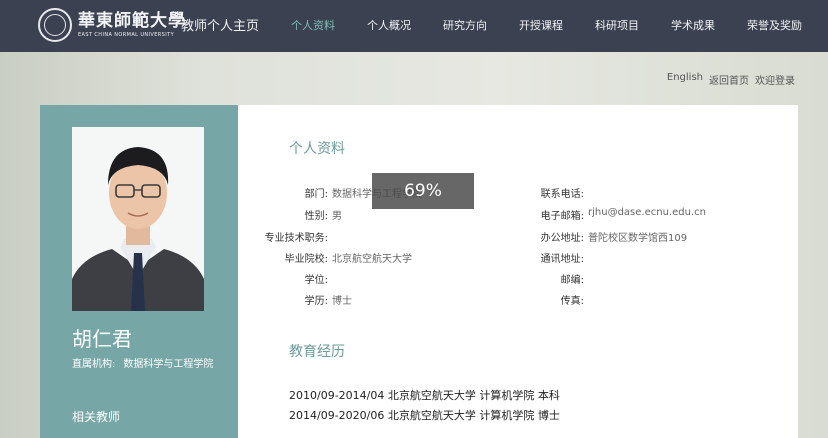 This screenshot has height=438, width=828. Describe the element at coordinates (220, 26) in the screenshot. I see `site-title: 教师个人主页` at that location.